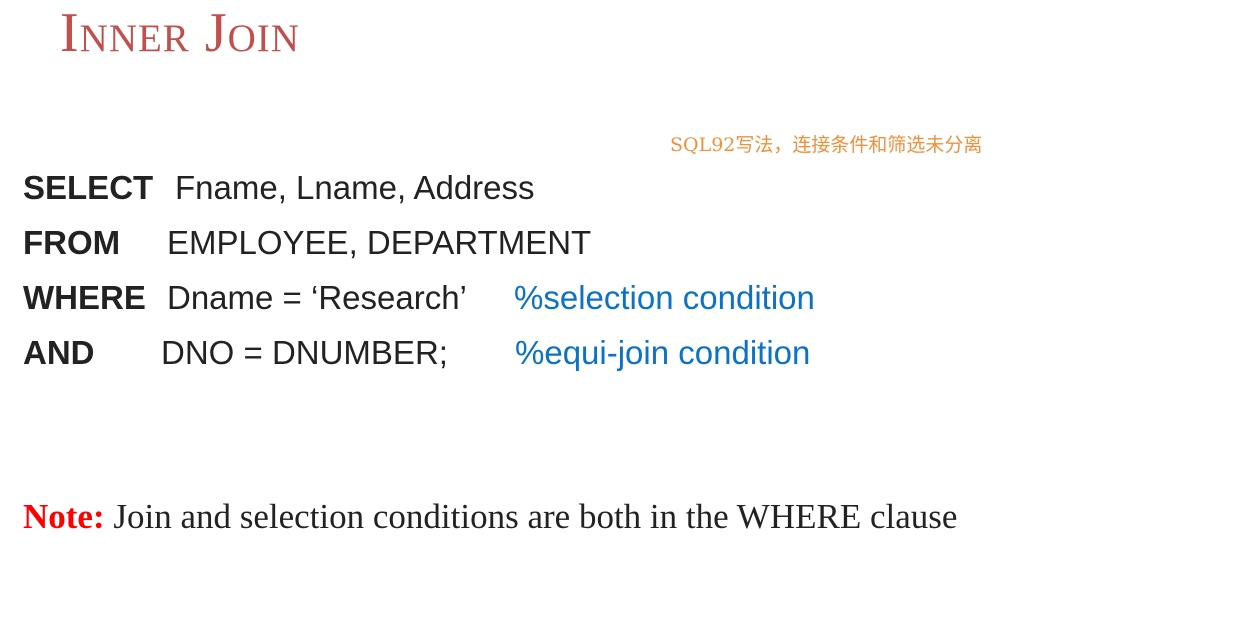 This screenshot has height=627, width=1234. What do you see at coordinates (72, 242) in the screenshot?
I see `sql-keyword-from: FROM` at bounding box center [72, 242].